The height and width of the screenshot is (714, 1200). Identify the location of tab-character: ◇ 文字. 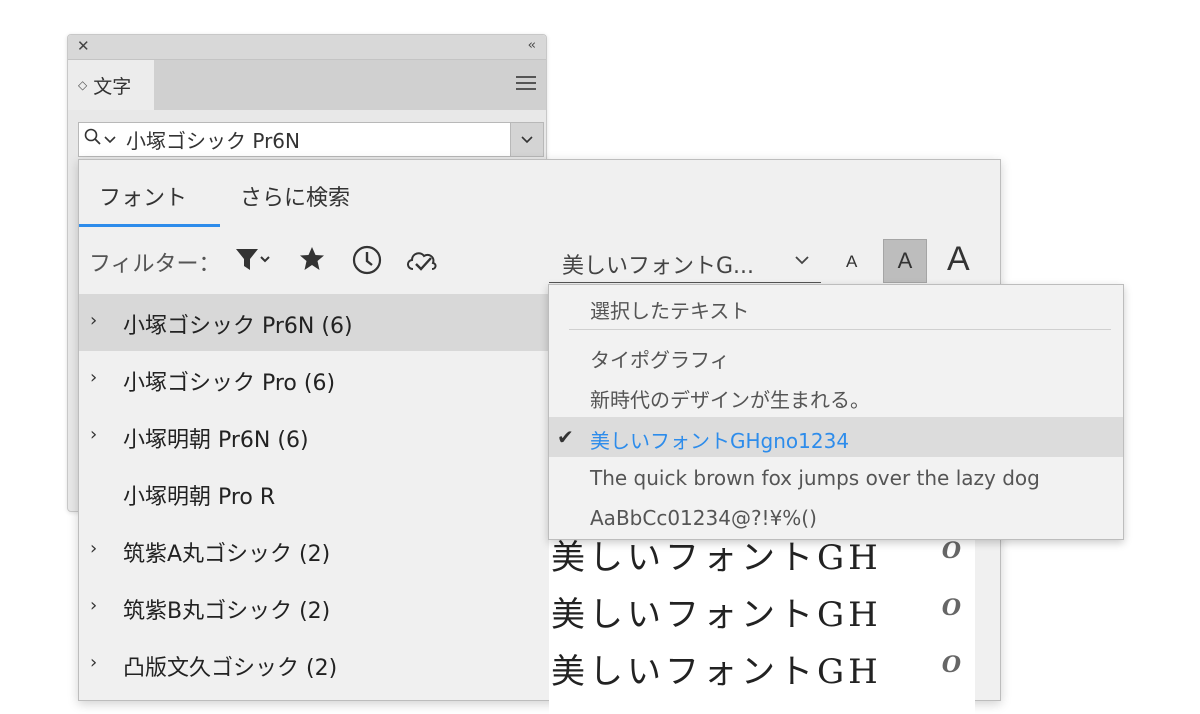
(111, 85).